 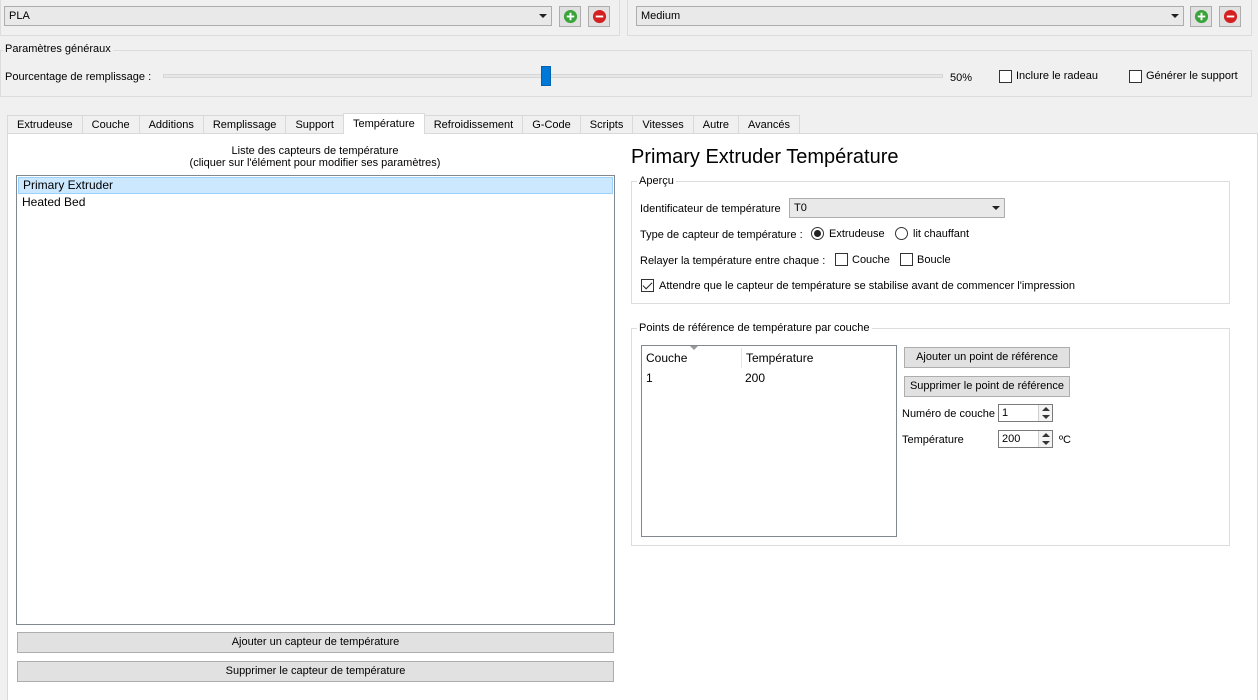 I want to click on layer-number-value: 1, so click(x=1005, y=413).